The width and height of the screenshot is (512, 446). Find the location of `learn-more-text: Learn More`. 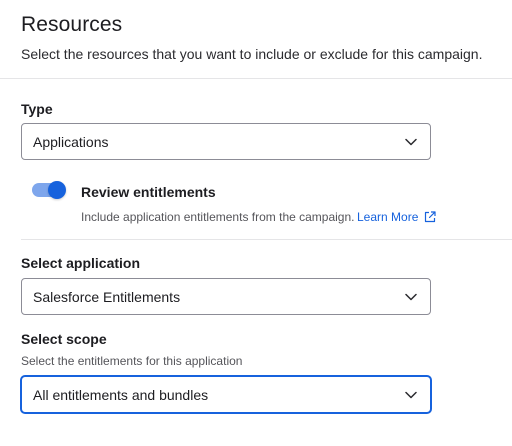

learn-more-text: Learn More is located at coordinates (388, 217).